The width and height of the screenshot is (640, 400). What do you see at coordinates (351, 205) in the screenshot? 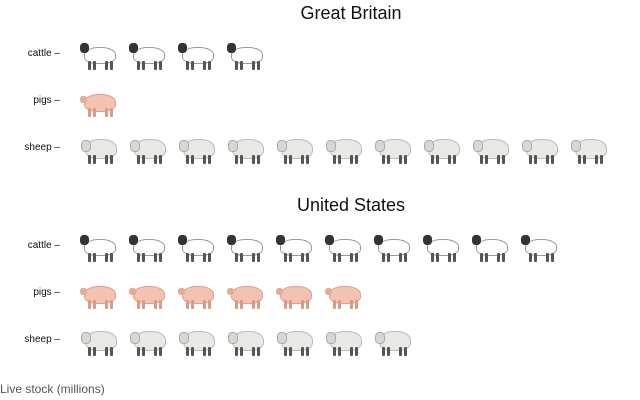
I see `panel-title: United States` at bounding box center [351, 205].